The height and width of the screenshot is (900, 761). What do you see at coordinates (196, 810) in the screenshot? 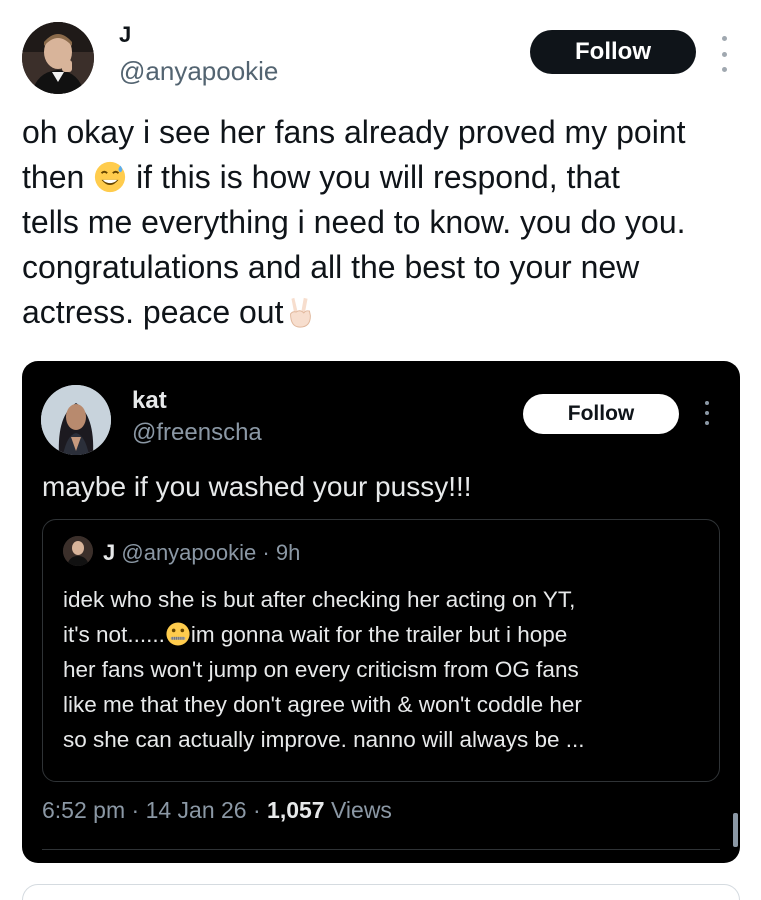
I see `tweet-date: 14 Jan 26` at bounding box center [196, 810].